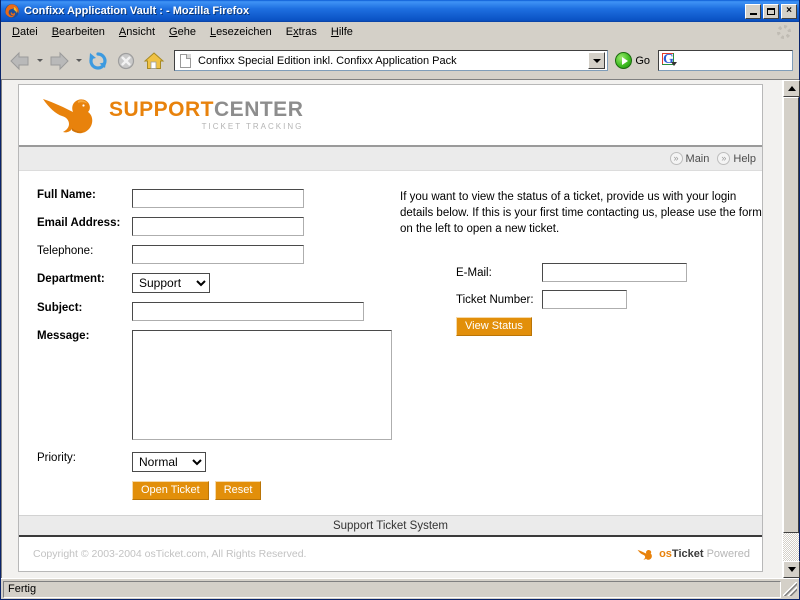 The height and width of the screenshot is (600, 800). I want to click on full-name-label: Full Name:, so click(66, 195).